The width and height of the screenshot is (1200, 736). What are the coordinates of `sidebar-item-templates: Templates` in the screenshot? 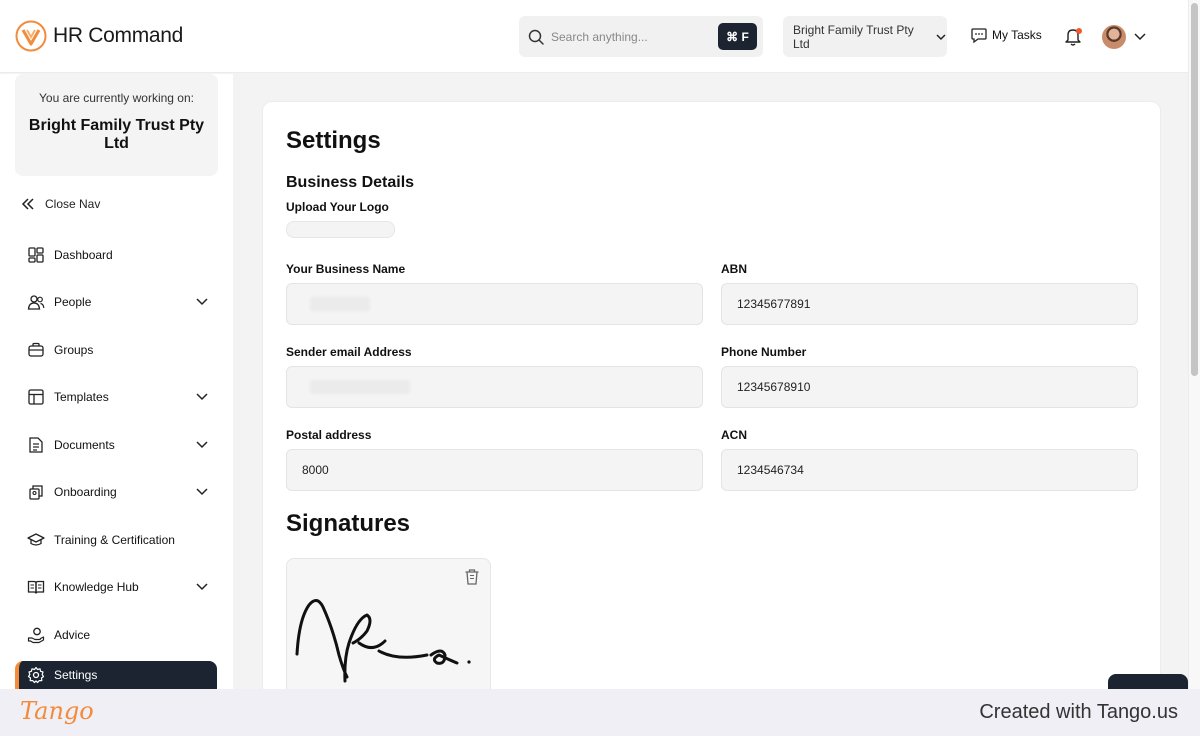 It's located at (116, 397).